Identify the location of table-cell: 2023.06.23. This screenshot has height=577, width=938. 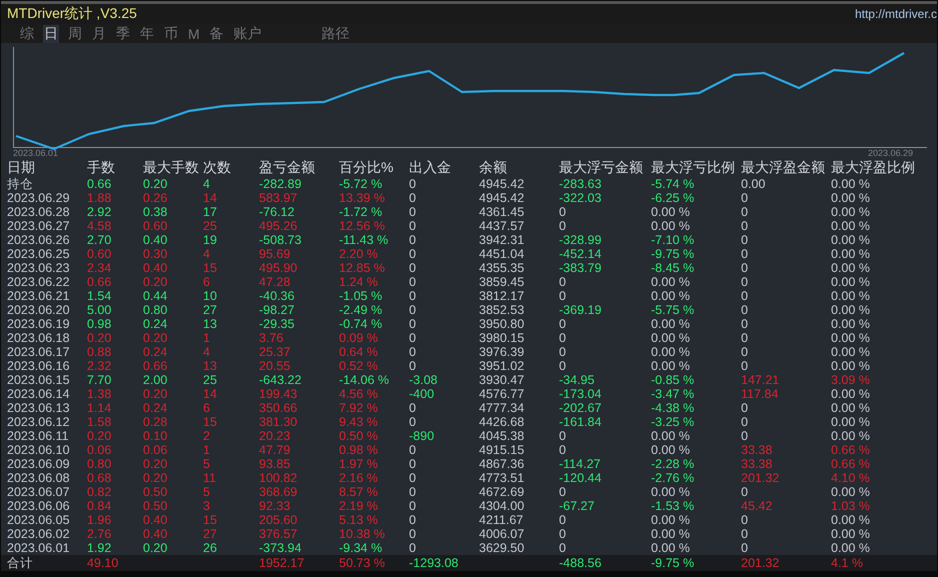
(38, 268).